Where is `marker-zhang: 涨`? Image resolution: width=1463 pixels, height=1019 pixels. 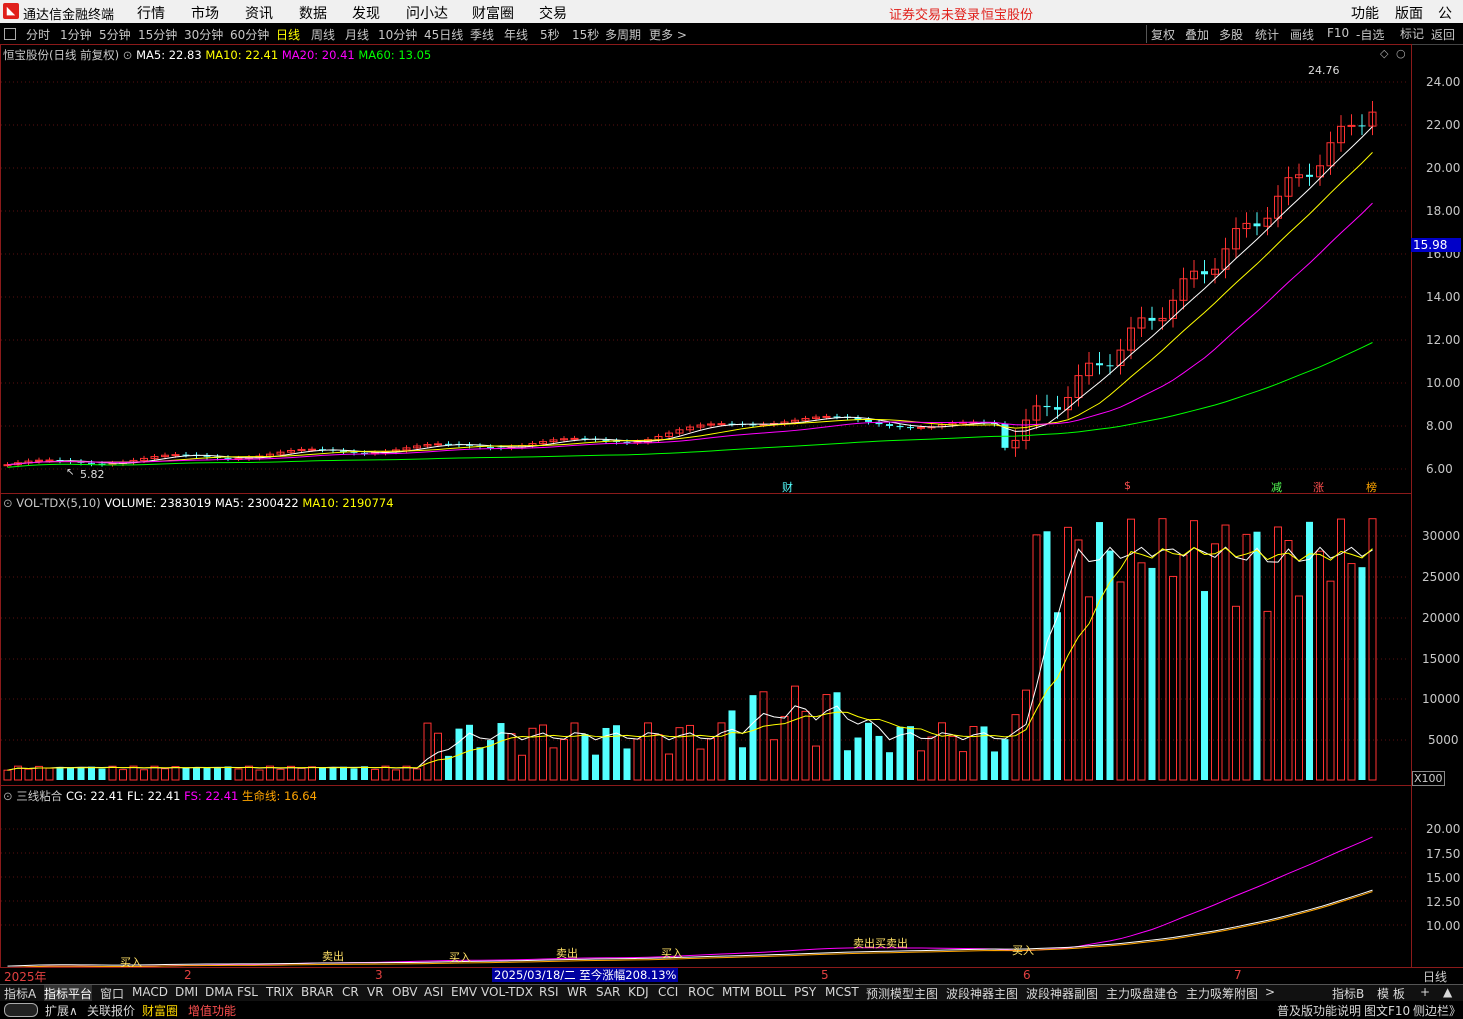 marker-zhang: 涨 is located at coordinates (1318, 487).